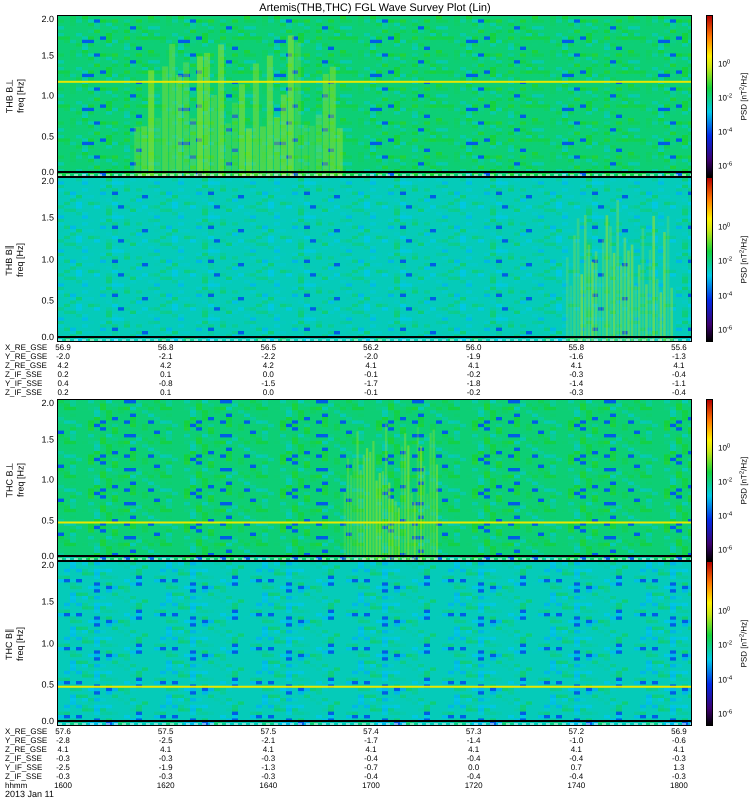 This screenshot has width=750, height=800. What do you see at coordinates (26, 365) in the screenshot?
I see `row-label: Z_RE_GSE` at bounding box center [26, 365].